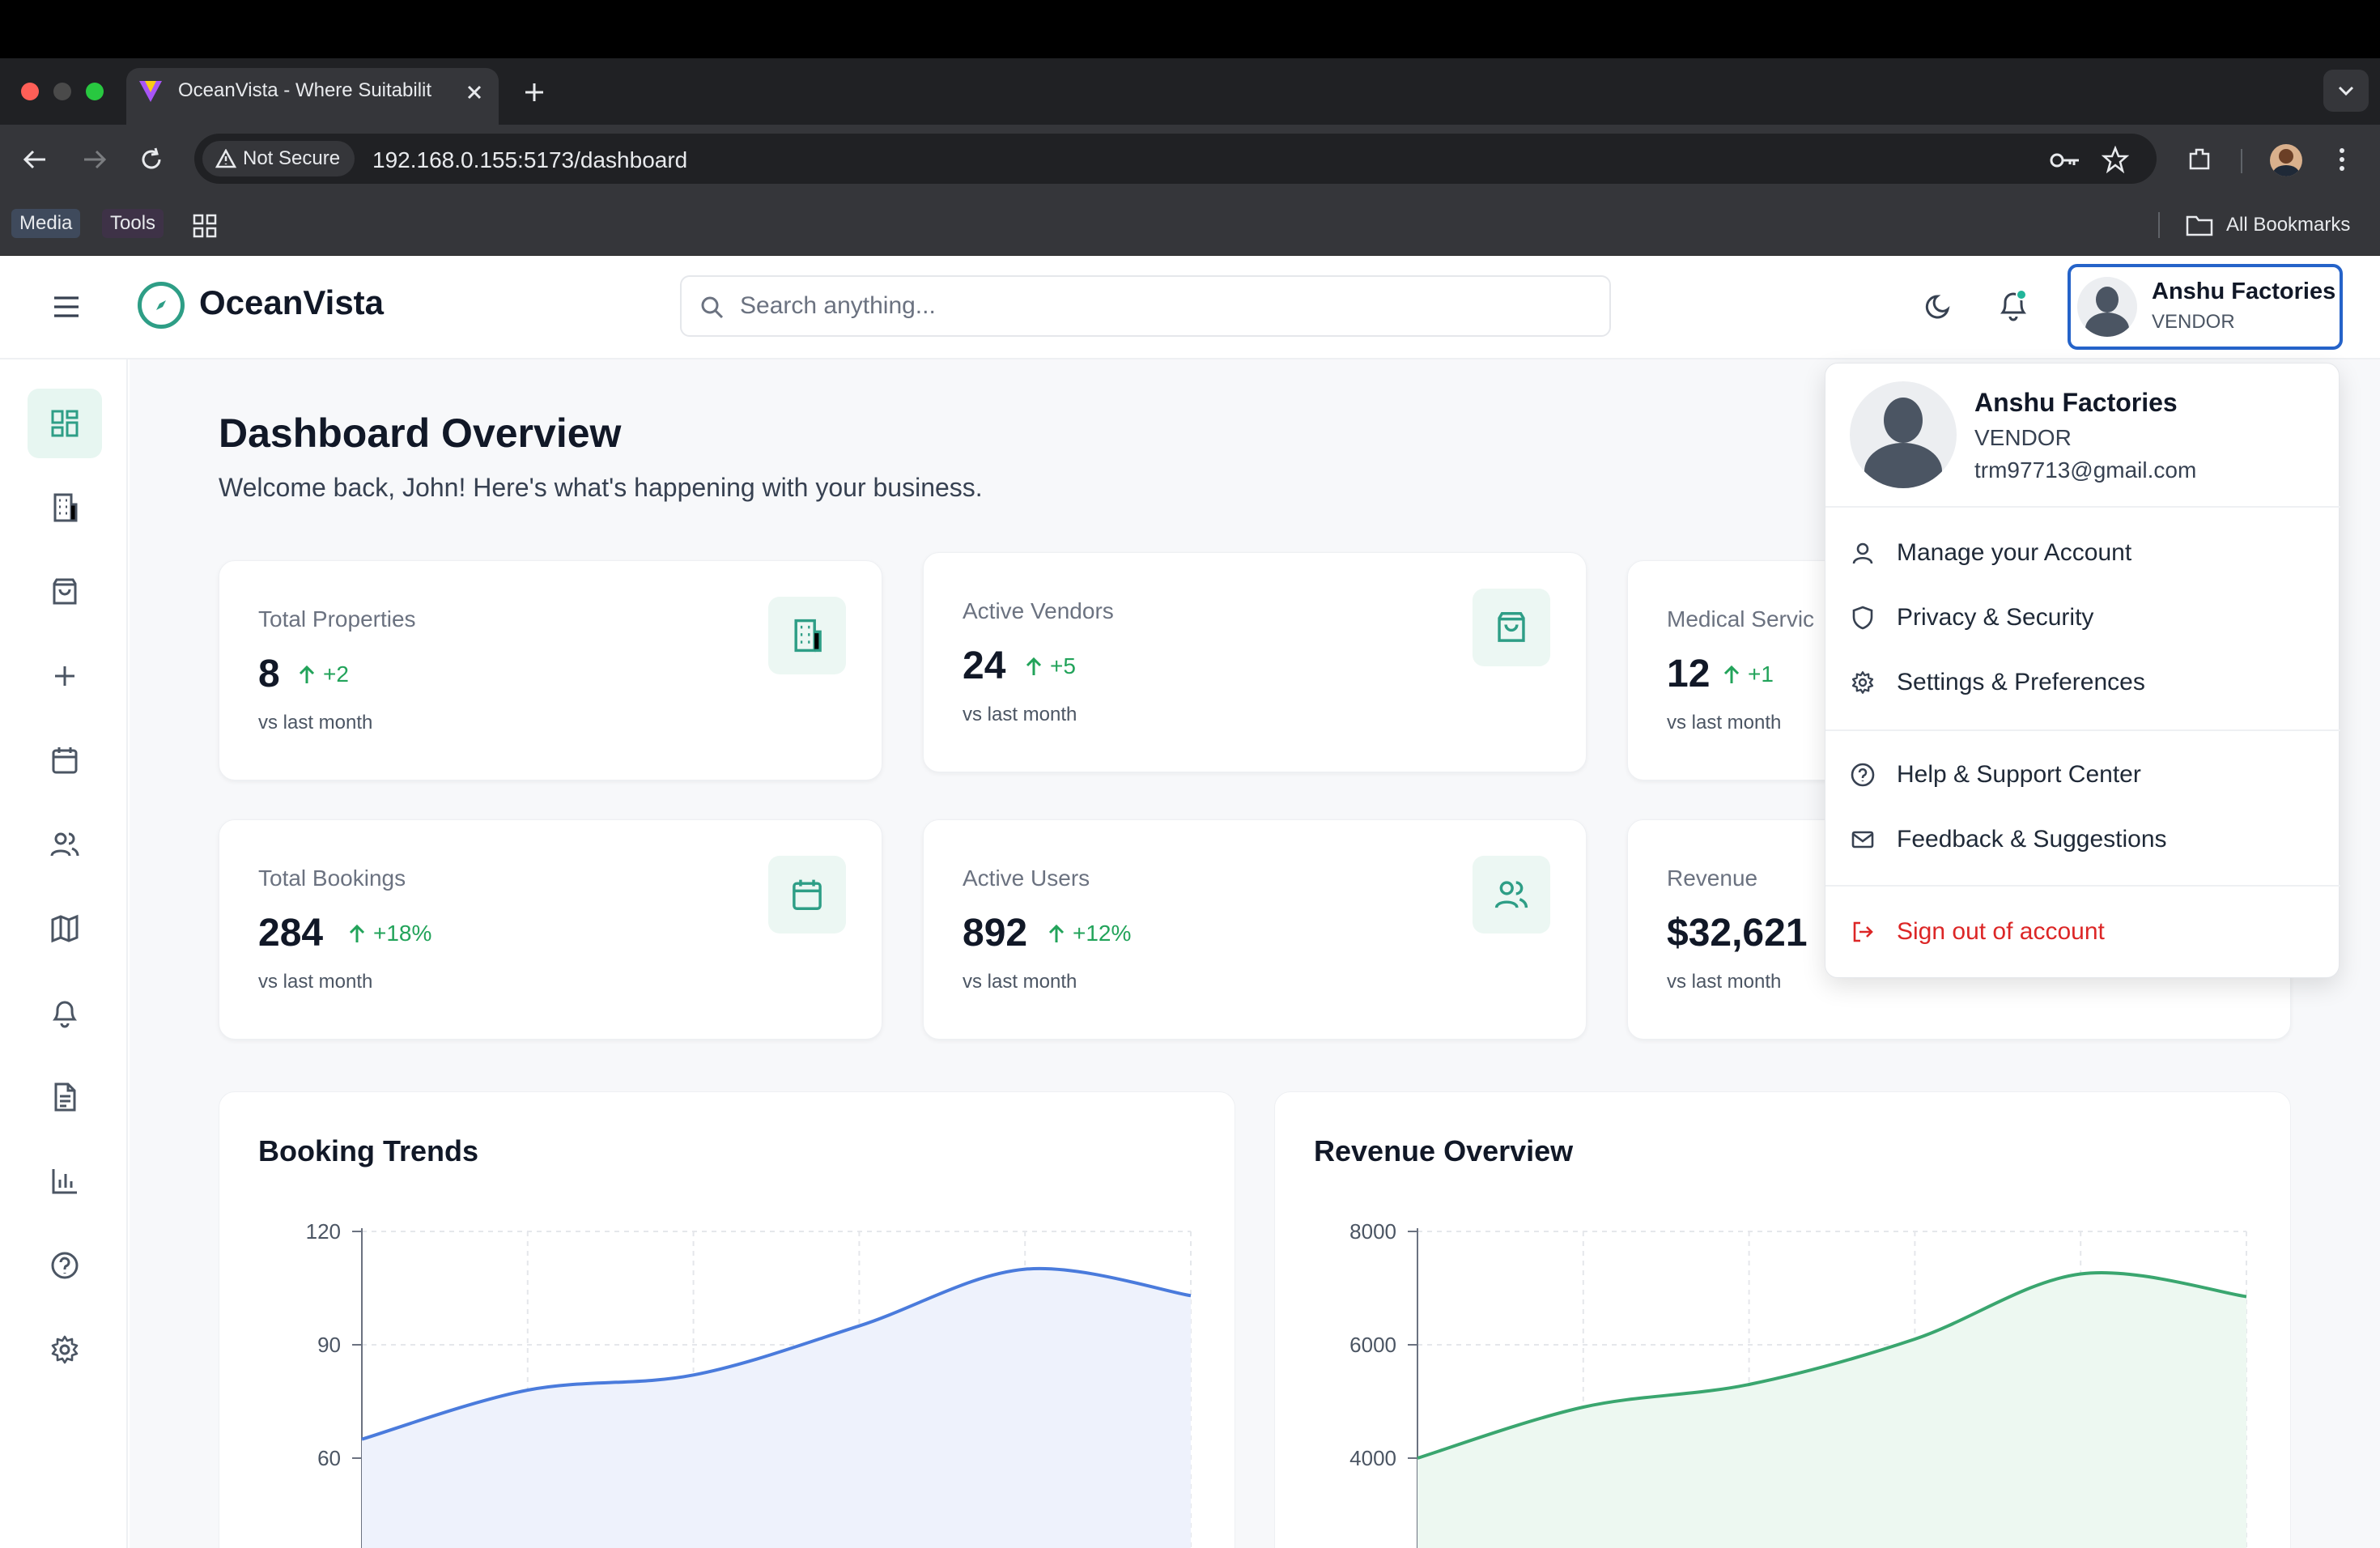 Image resolution: width=2380 pixels, height=1548 pixels. I want to click on stat-value: 284, so click(291, 933).